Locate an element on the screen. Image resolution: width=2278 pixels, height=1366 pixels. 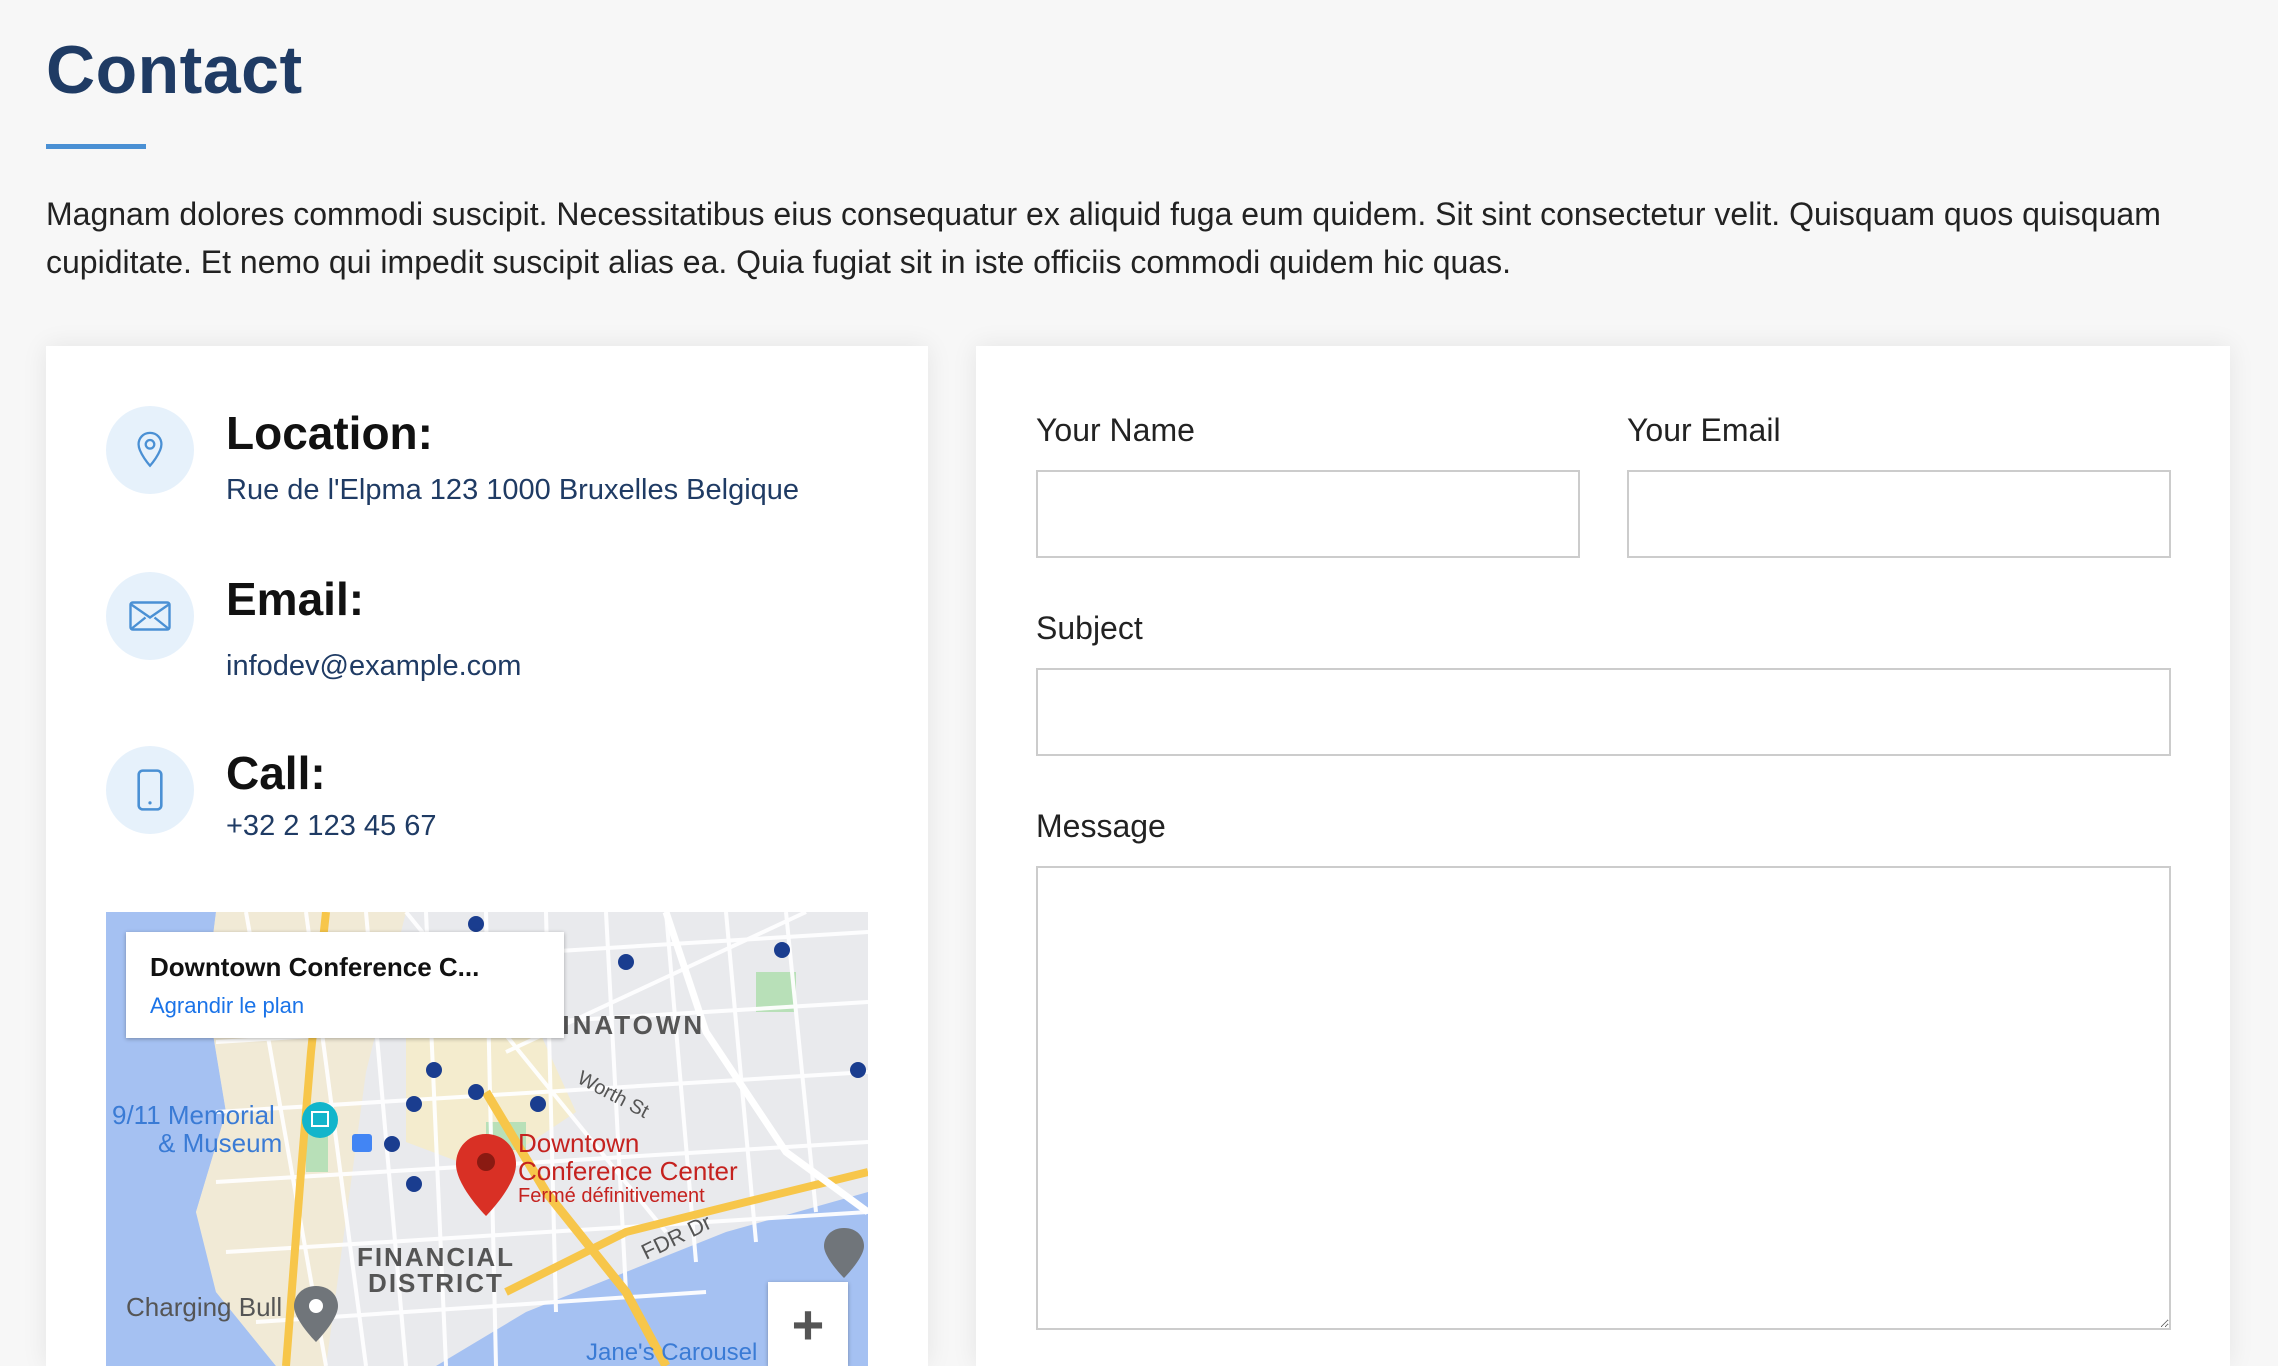
map-label-memorial-2: & Museum is located at coordinates (220, 1143).